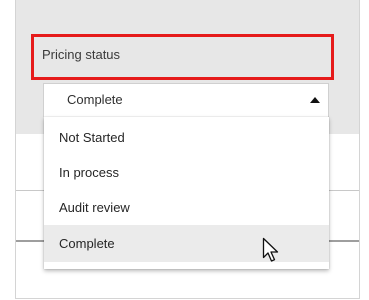  I want to click on caret-up-icon, so click(315, 100).